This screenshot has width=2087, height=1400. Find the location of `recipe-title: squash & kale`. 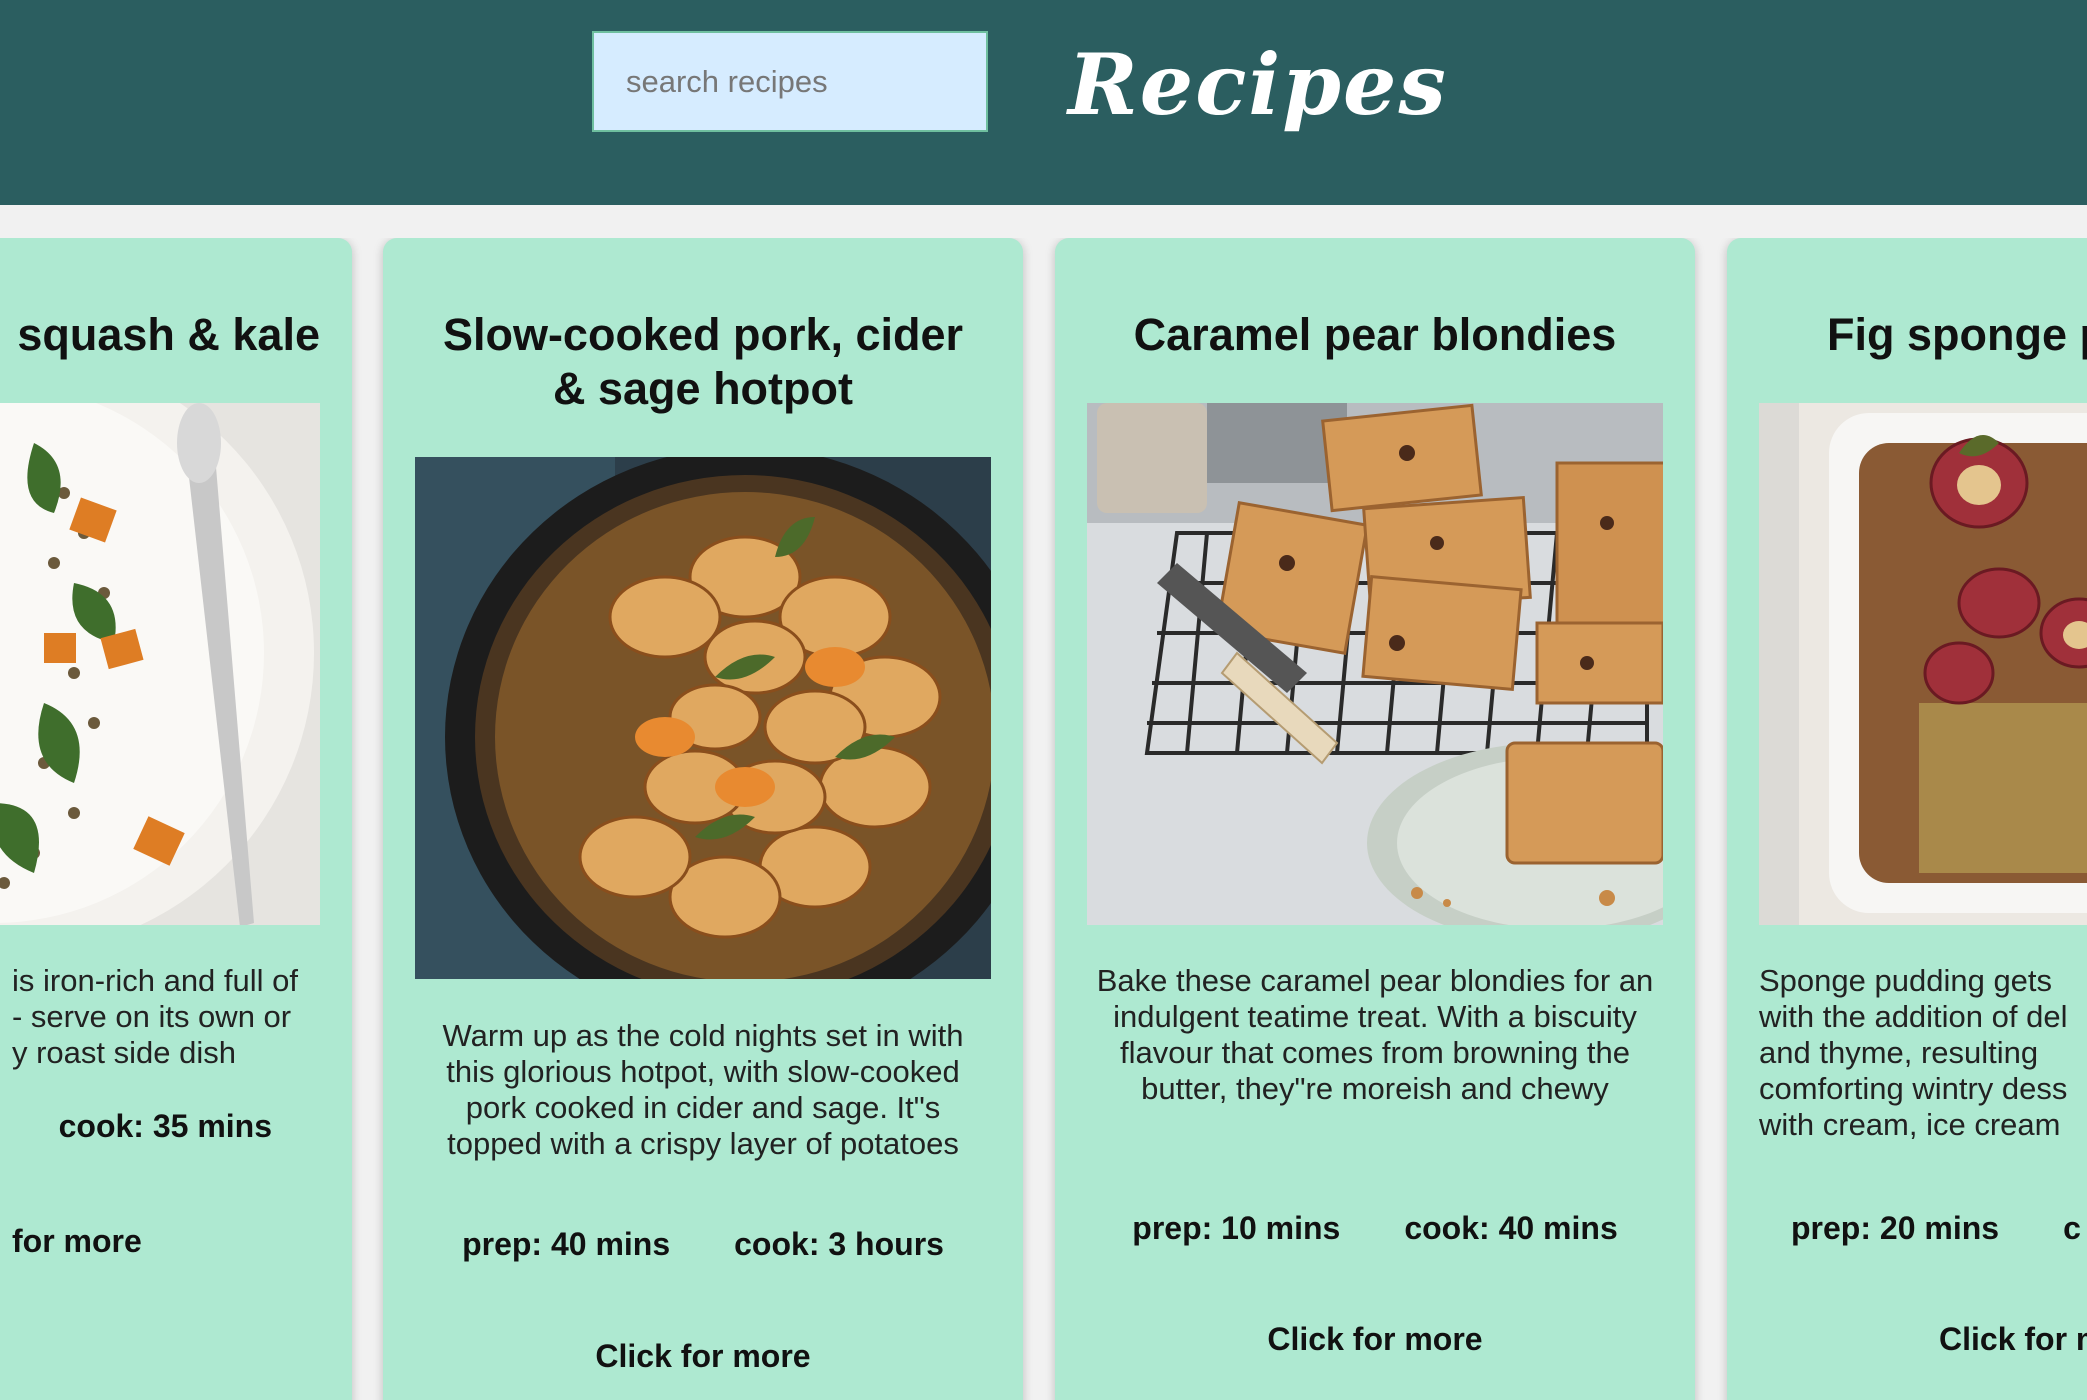

recipe-title: squash & kale is located at coordinates (168, 334).